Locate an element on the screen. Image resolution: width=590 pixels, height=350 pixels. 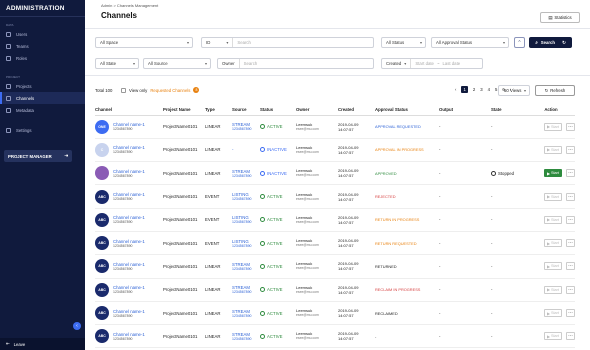
sidebar-item-projects: Projects is located at coordinates (42, 86).